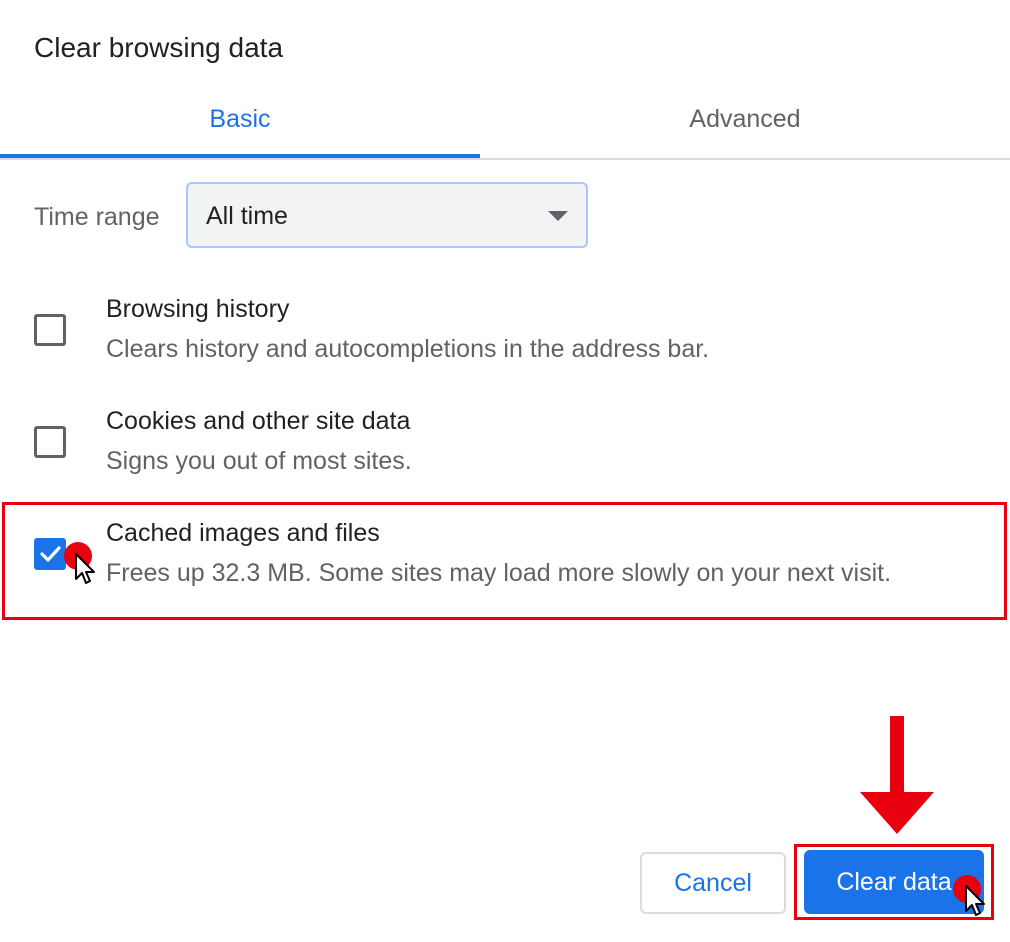 The height and width of the screenshot is (942, 1010). What do you see at coordinates (258, 421) in the screenshot?
I see `option-title: Cookies and other site data` at bounding box center [258, 421].